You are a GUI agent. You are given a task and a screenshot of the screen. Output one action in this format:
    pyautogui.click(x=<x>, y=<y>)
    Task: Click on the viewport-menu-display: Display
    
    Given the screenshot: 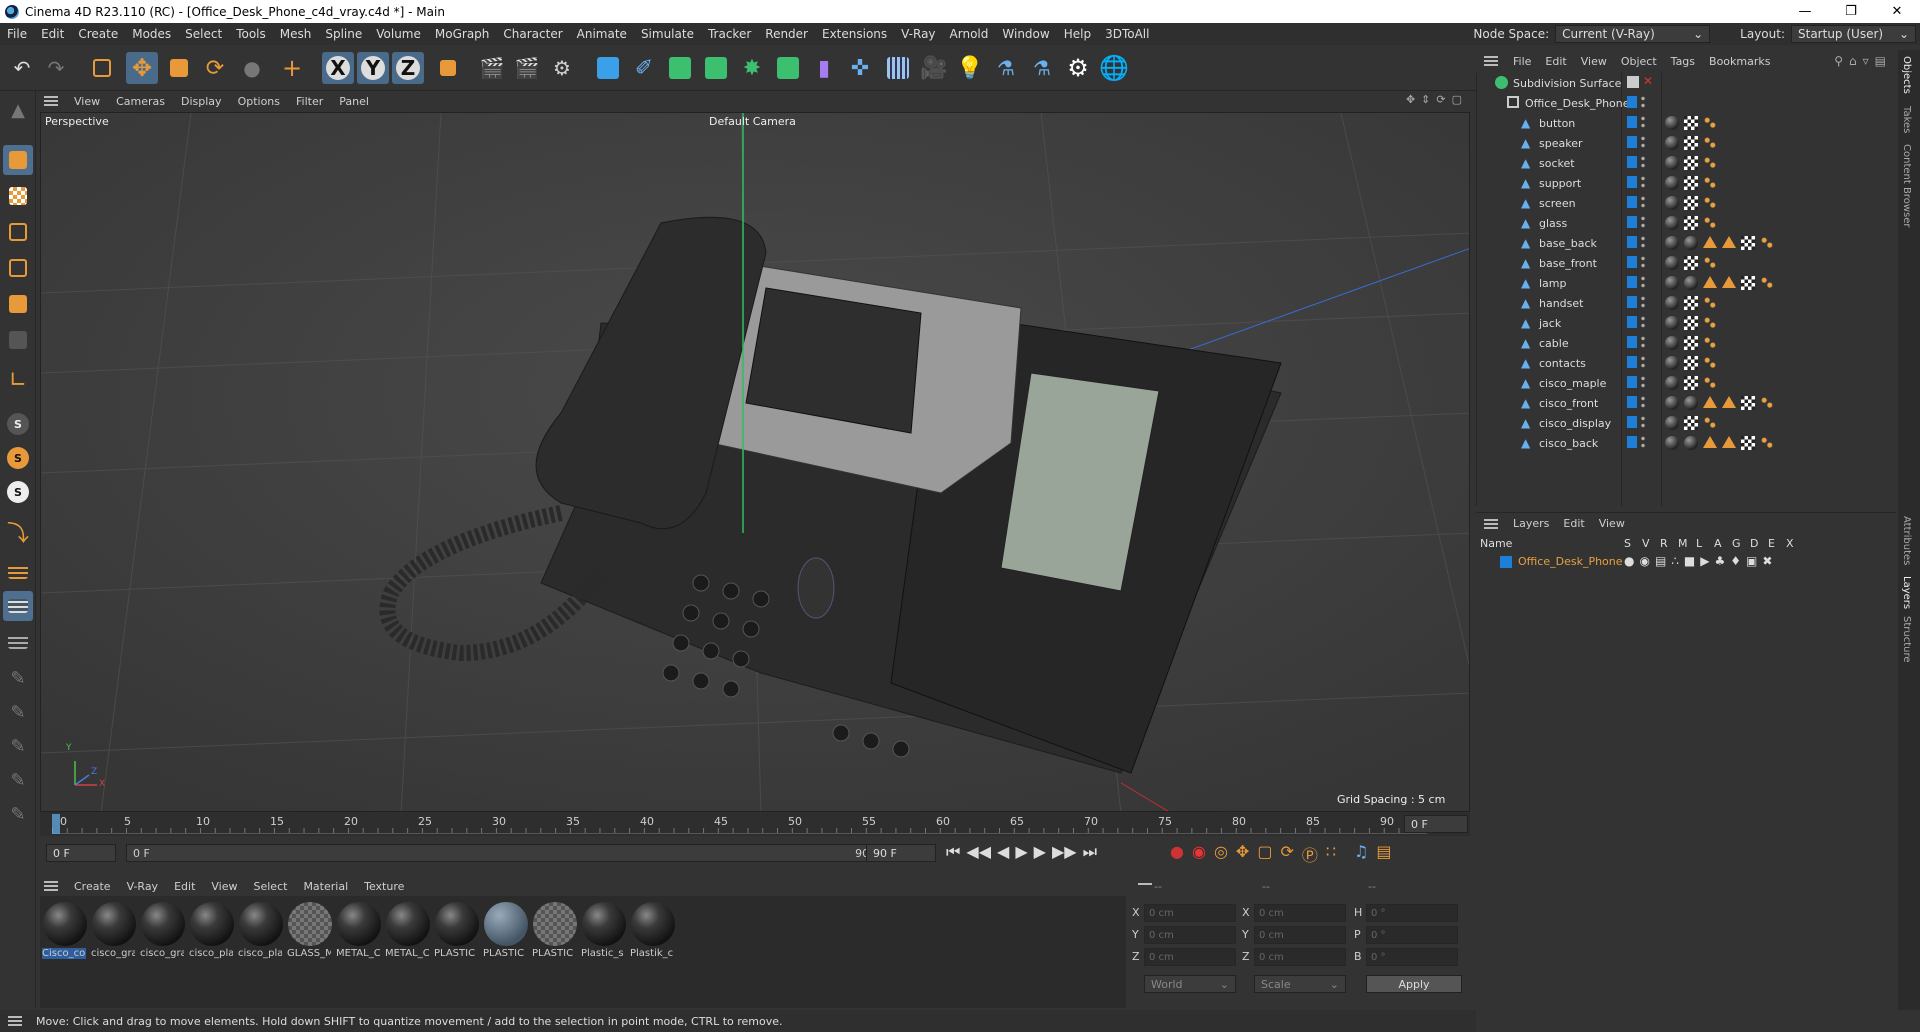 What is the action you would take?
    pyautogui.click(x=201, y=101)
    